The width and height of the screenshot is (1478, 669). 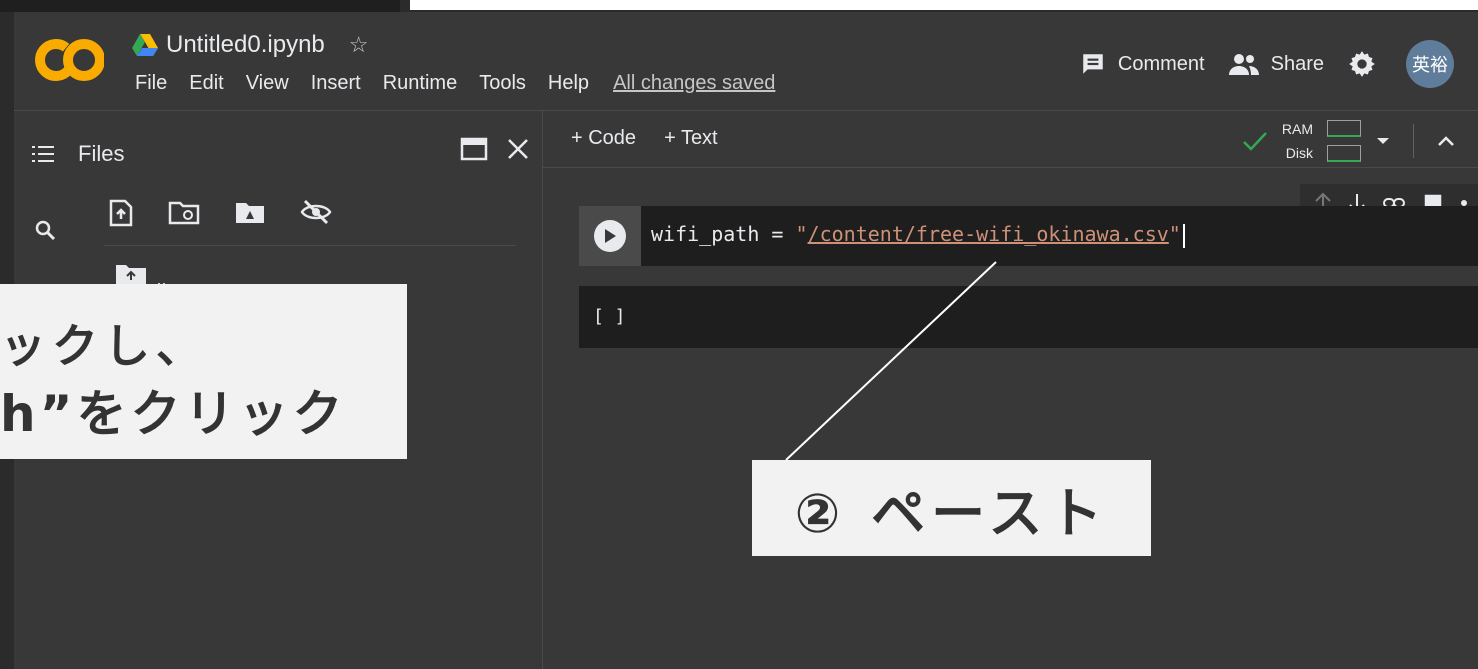 I want to click on add-code-button: + Code, so click(x=603, y=138).